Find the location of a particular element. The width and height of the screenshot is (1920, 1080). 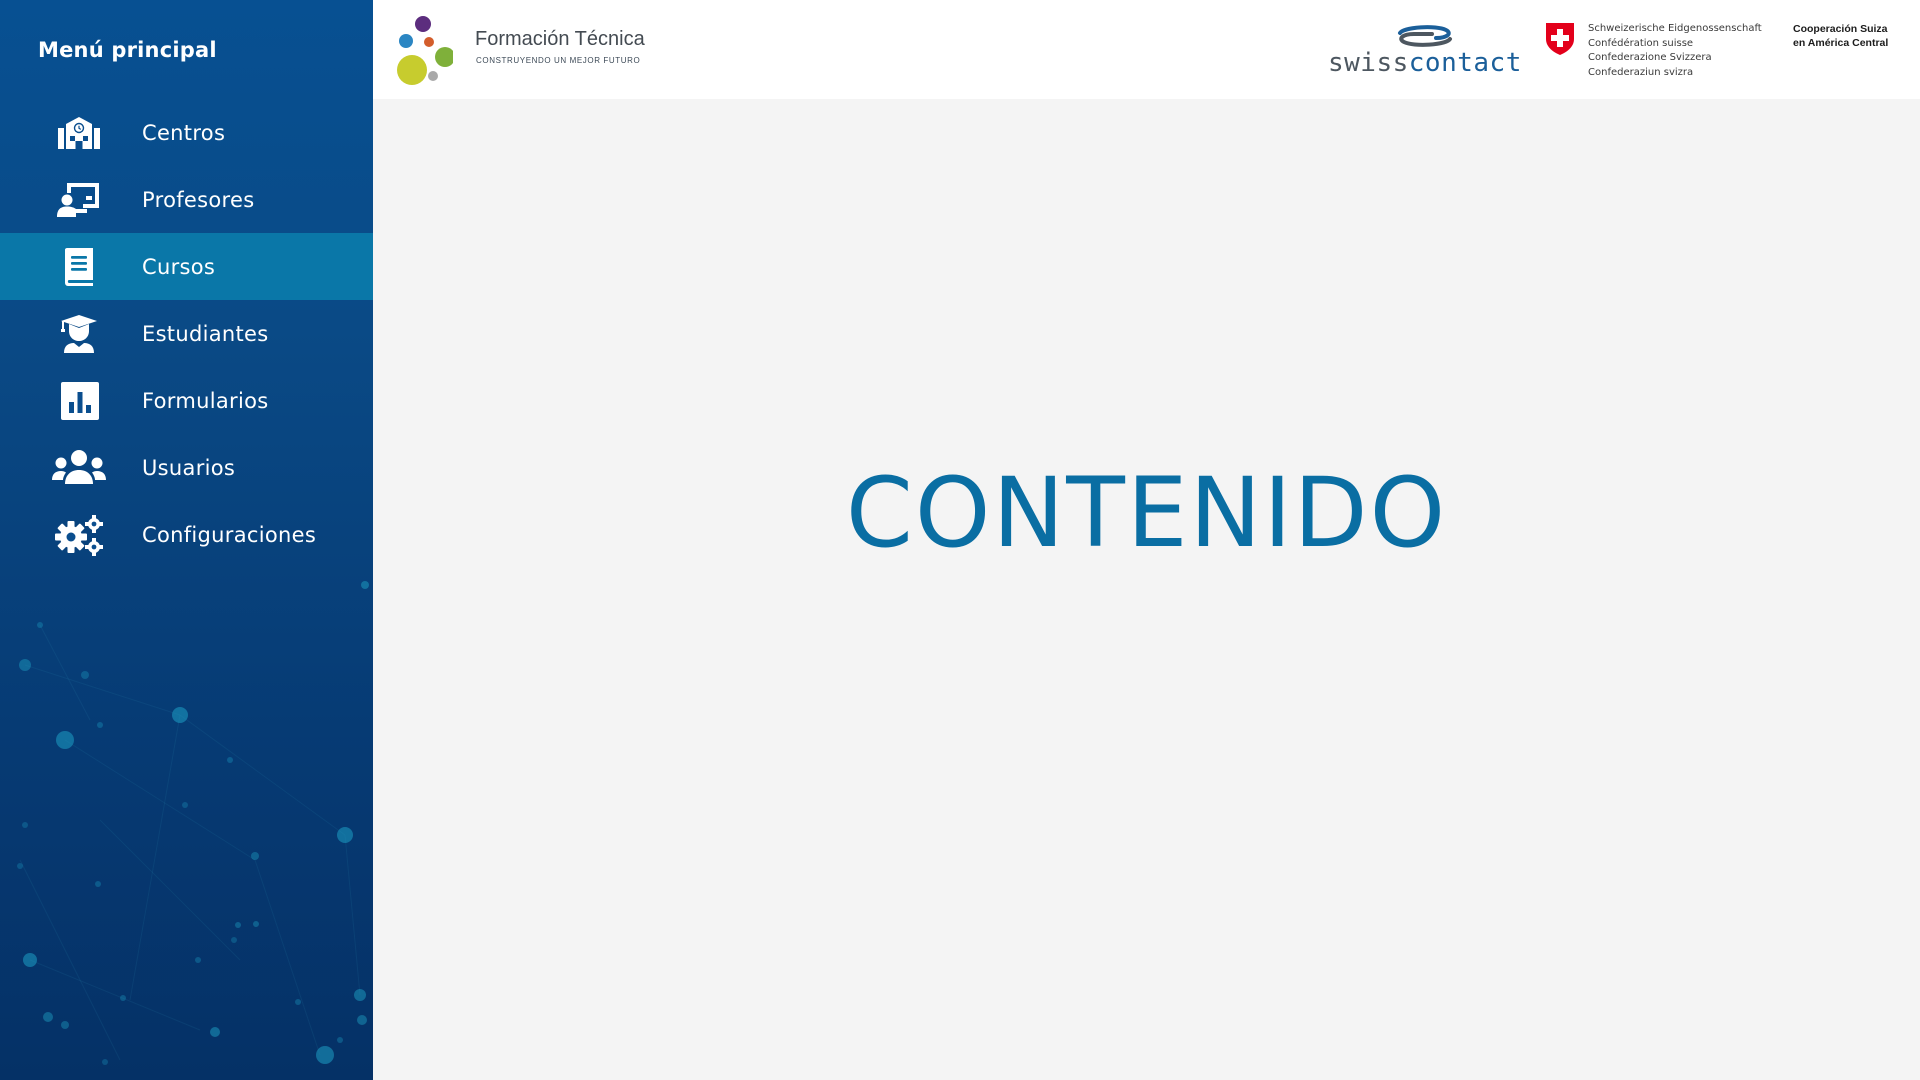

sidebar-item-usuarios: Usuarios is located at coordinates (186, 467).